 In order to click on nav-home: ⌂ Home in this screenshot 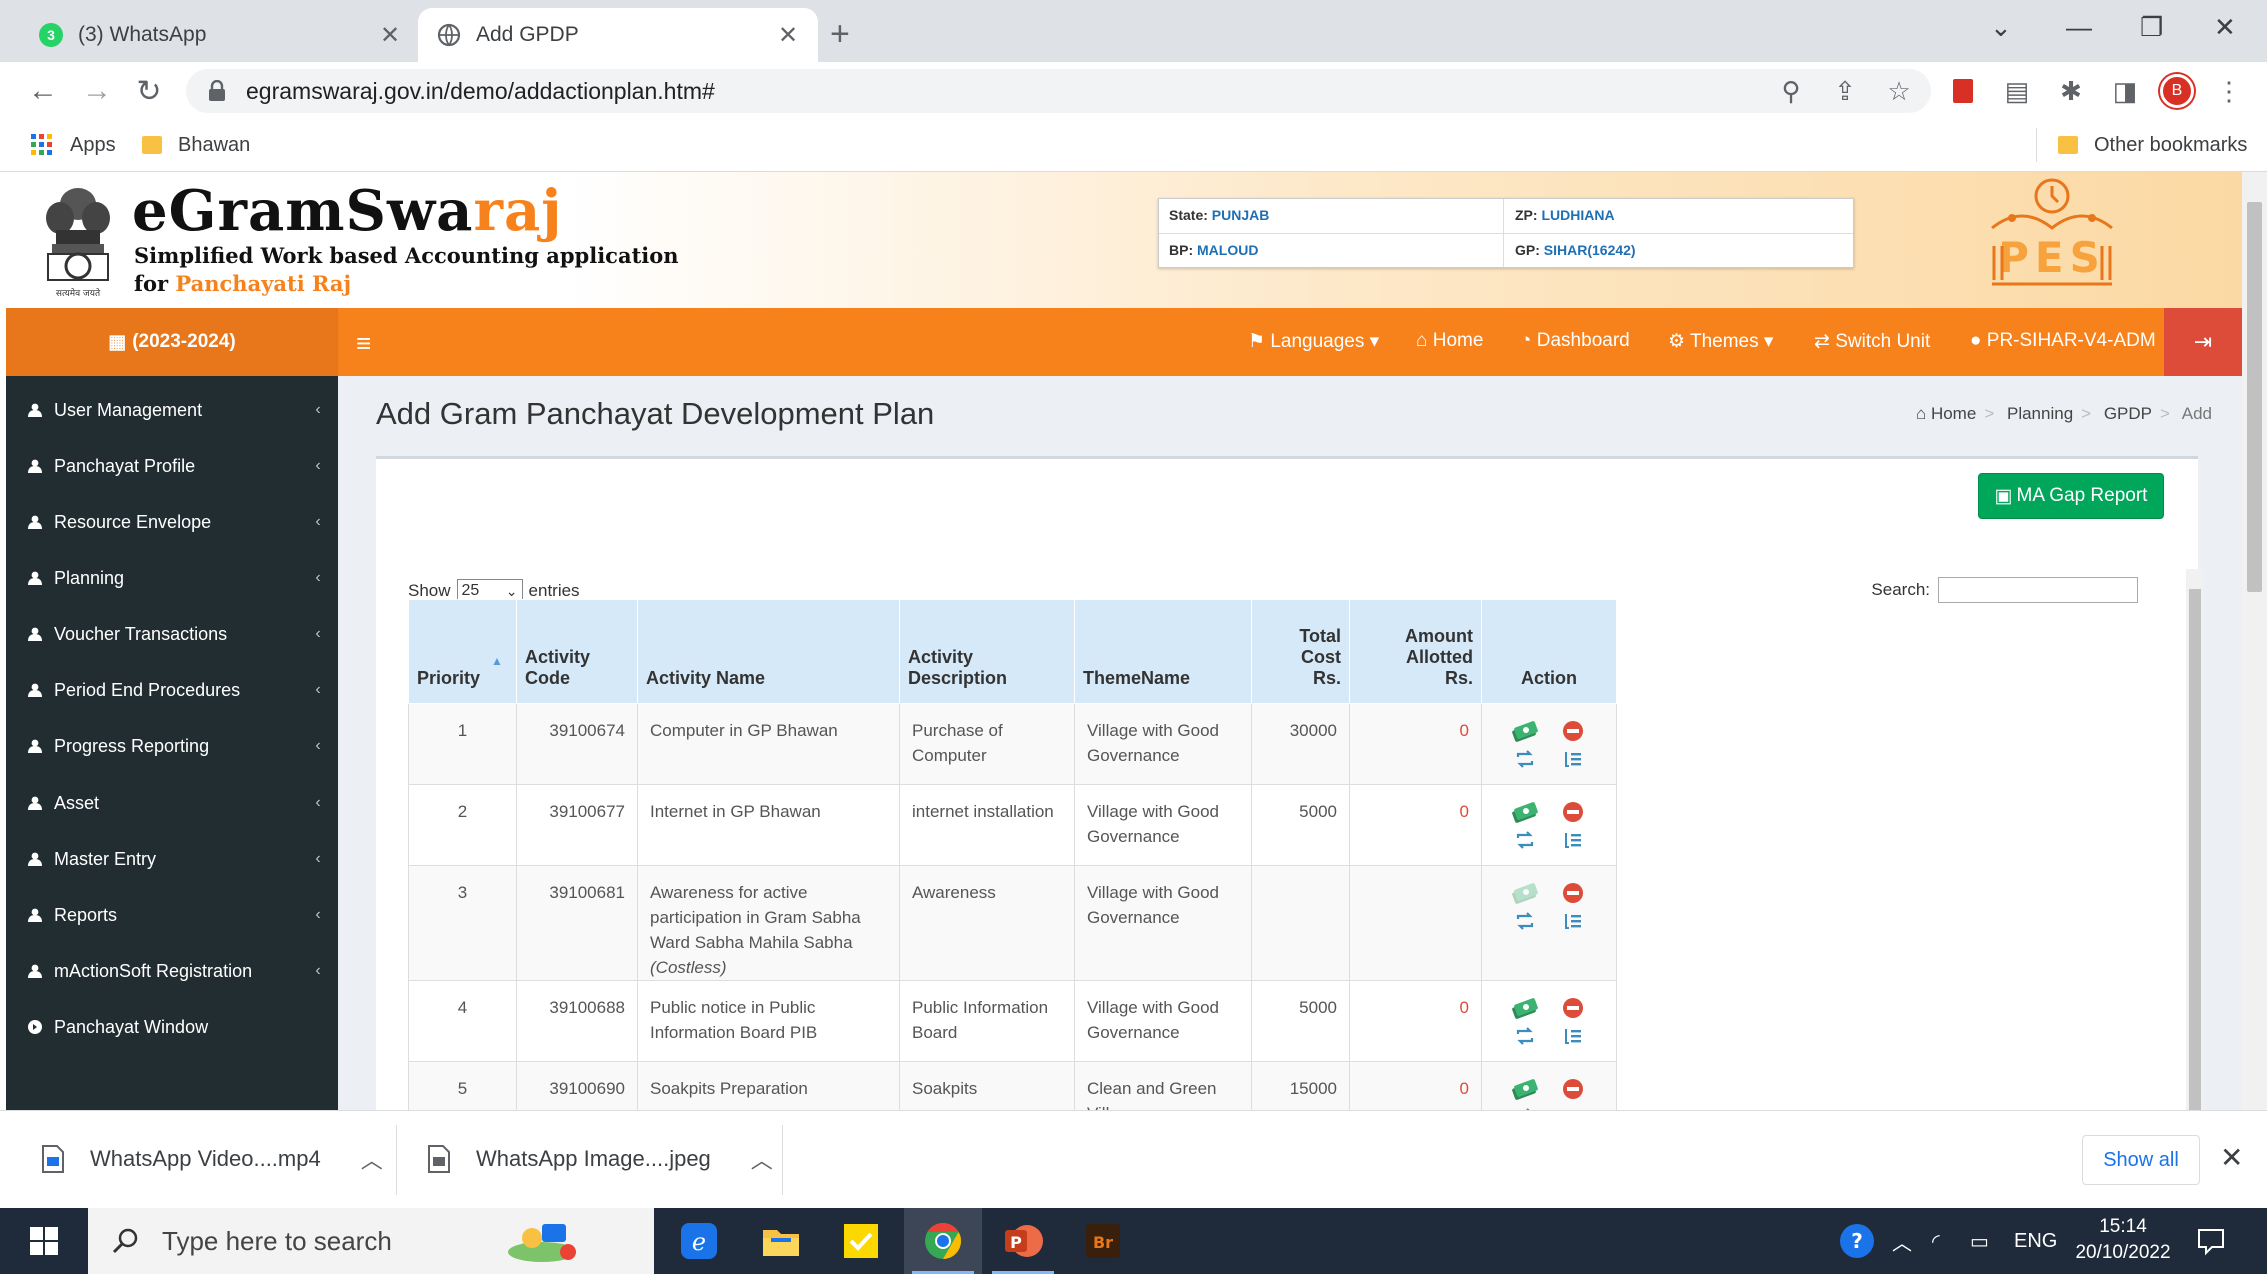, I will do `click(1449, 341)`.